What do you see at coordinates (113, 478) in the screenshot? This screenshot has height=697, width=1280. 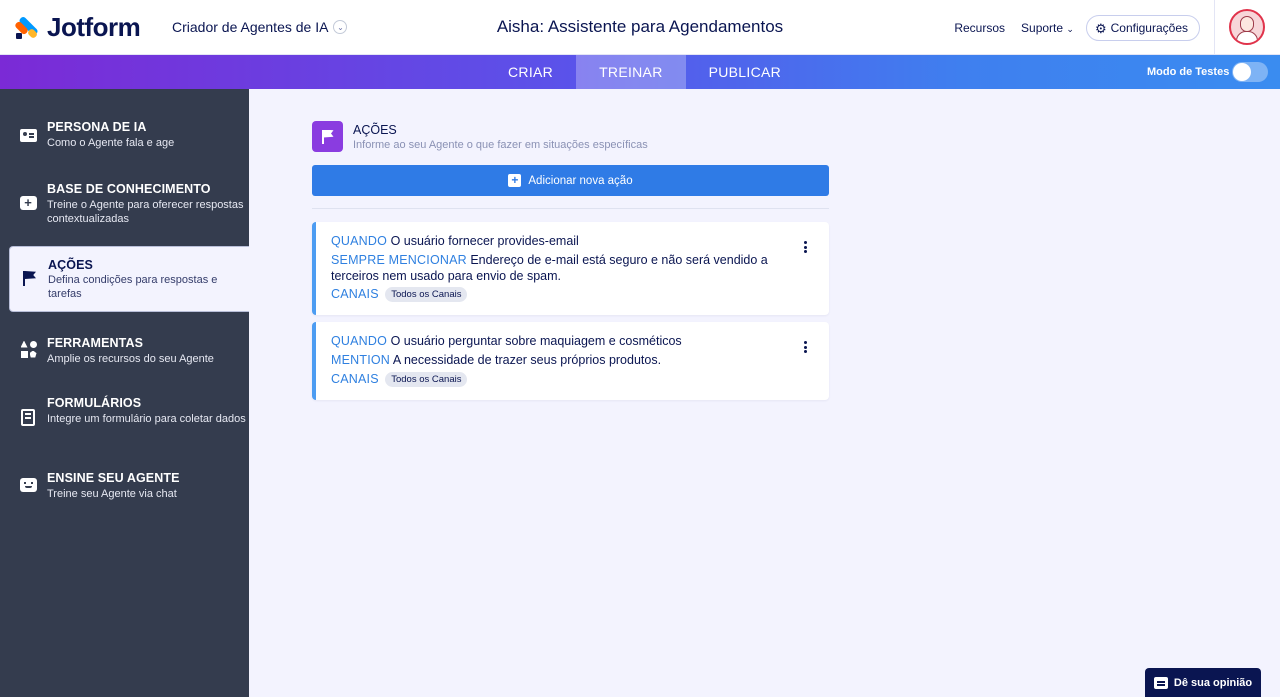 I see `sidebar-item-title: ENSINE SEU AGENTE` at bounding box center [113, 478].